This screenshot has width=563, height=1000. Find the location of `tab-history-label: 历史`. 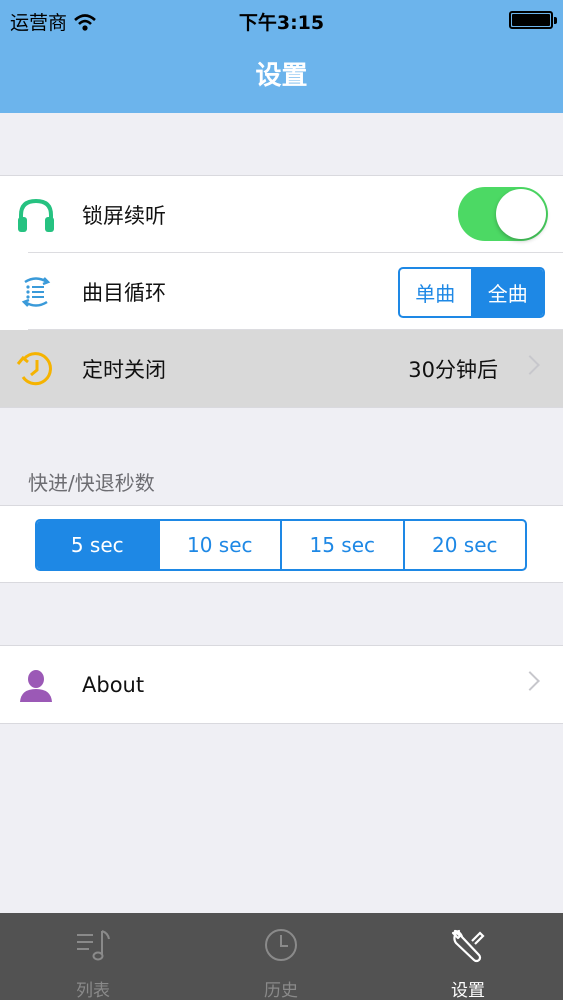

tab-history-label: 历史 is located at coordinates (281, 990).